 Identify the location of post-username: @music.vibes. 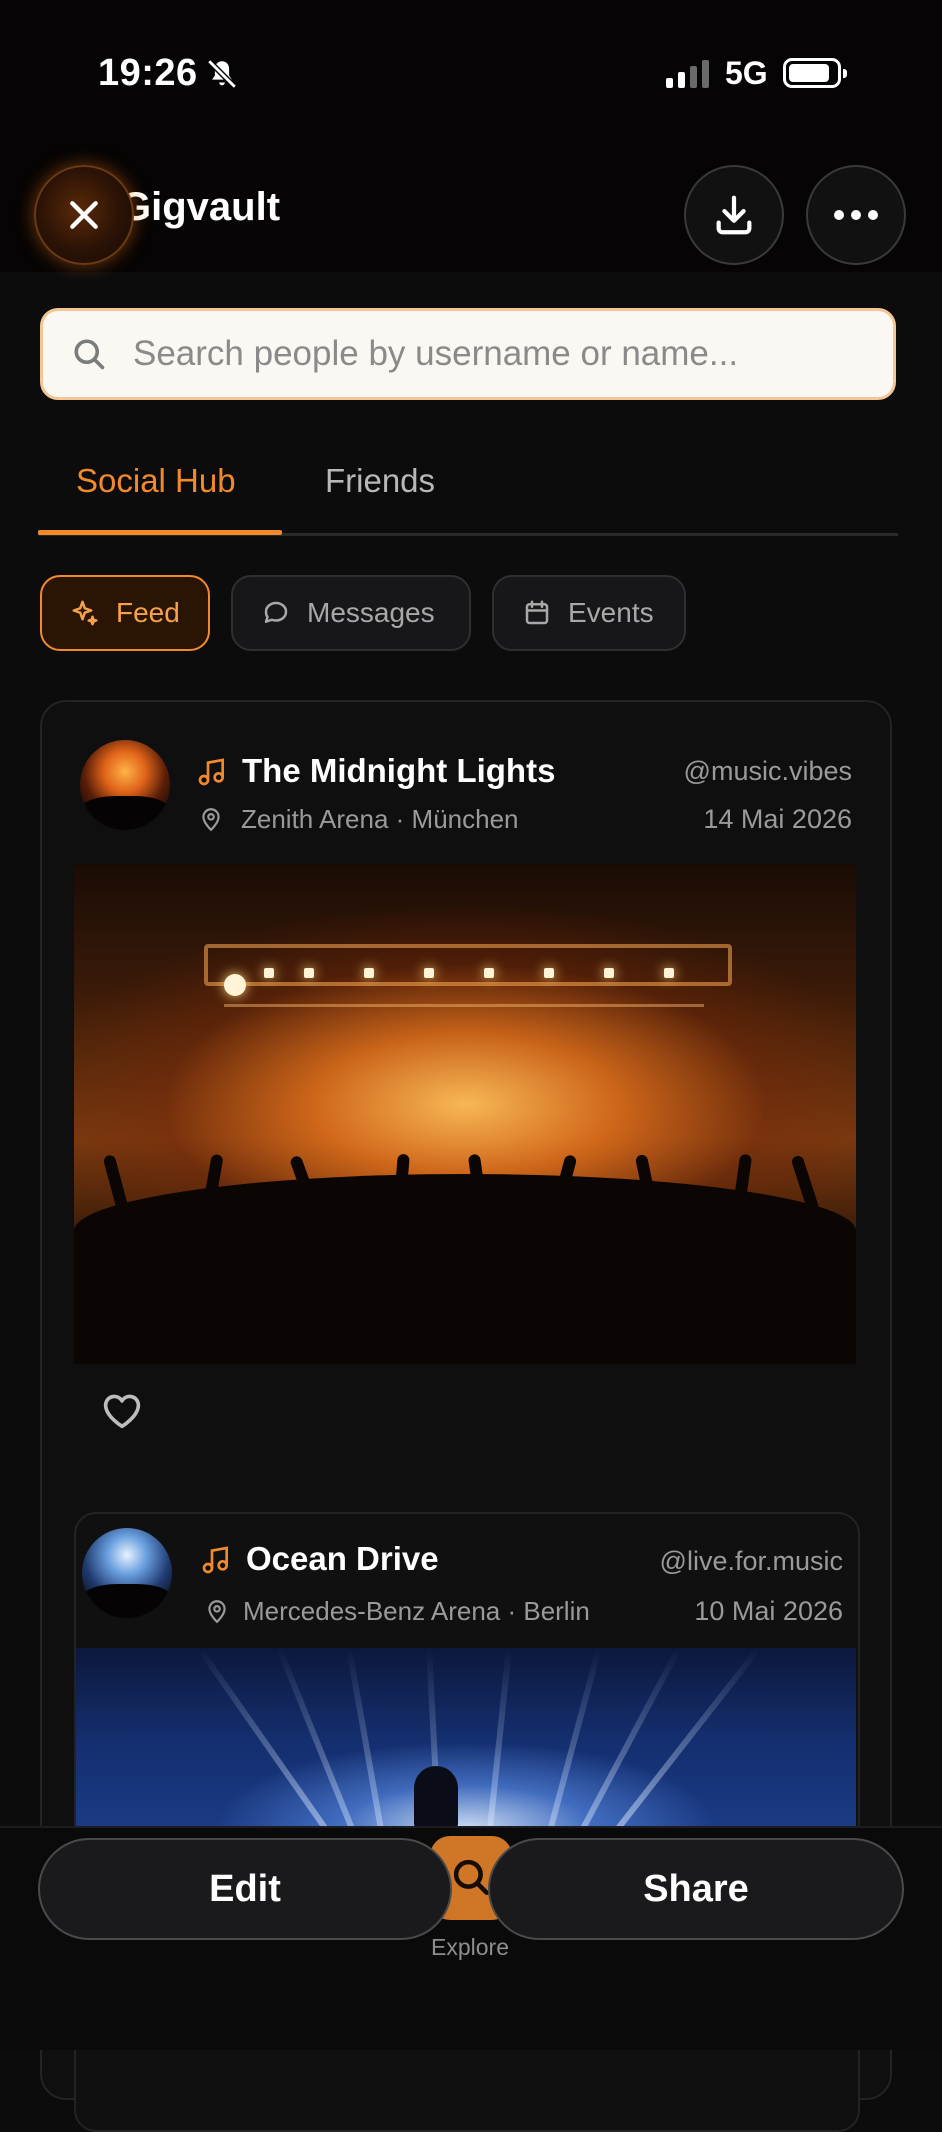
(726, 771).